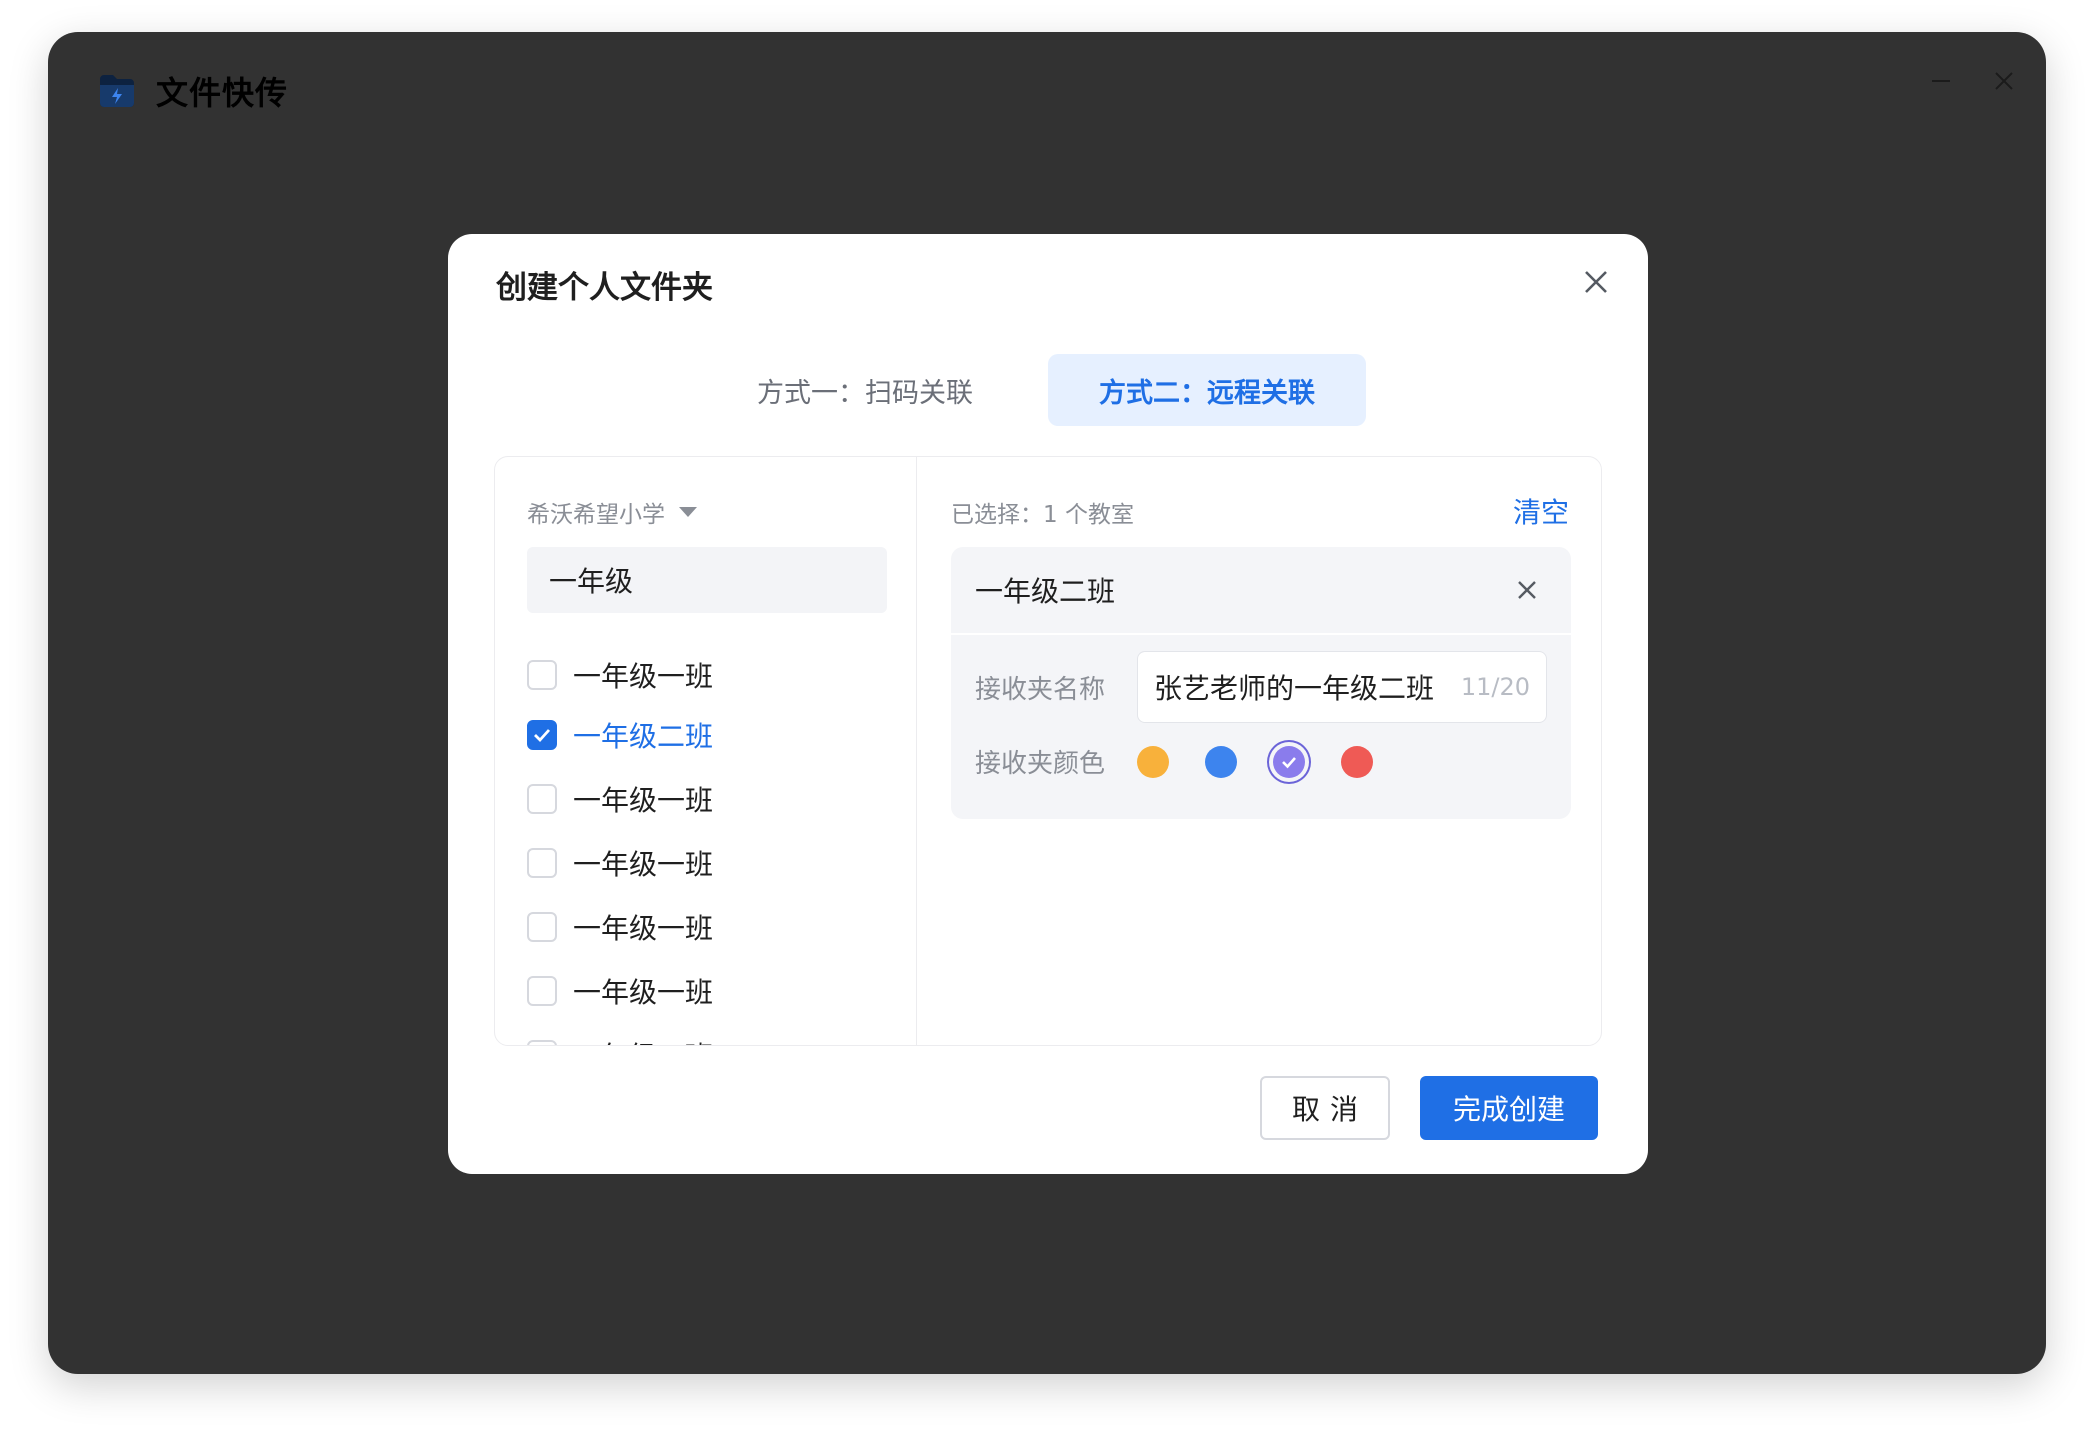  I want to click on color-swatches, so click(1273, 761).